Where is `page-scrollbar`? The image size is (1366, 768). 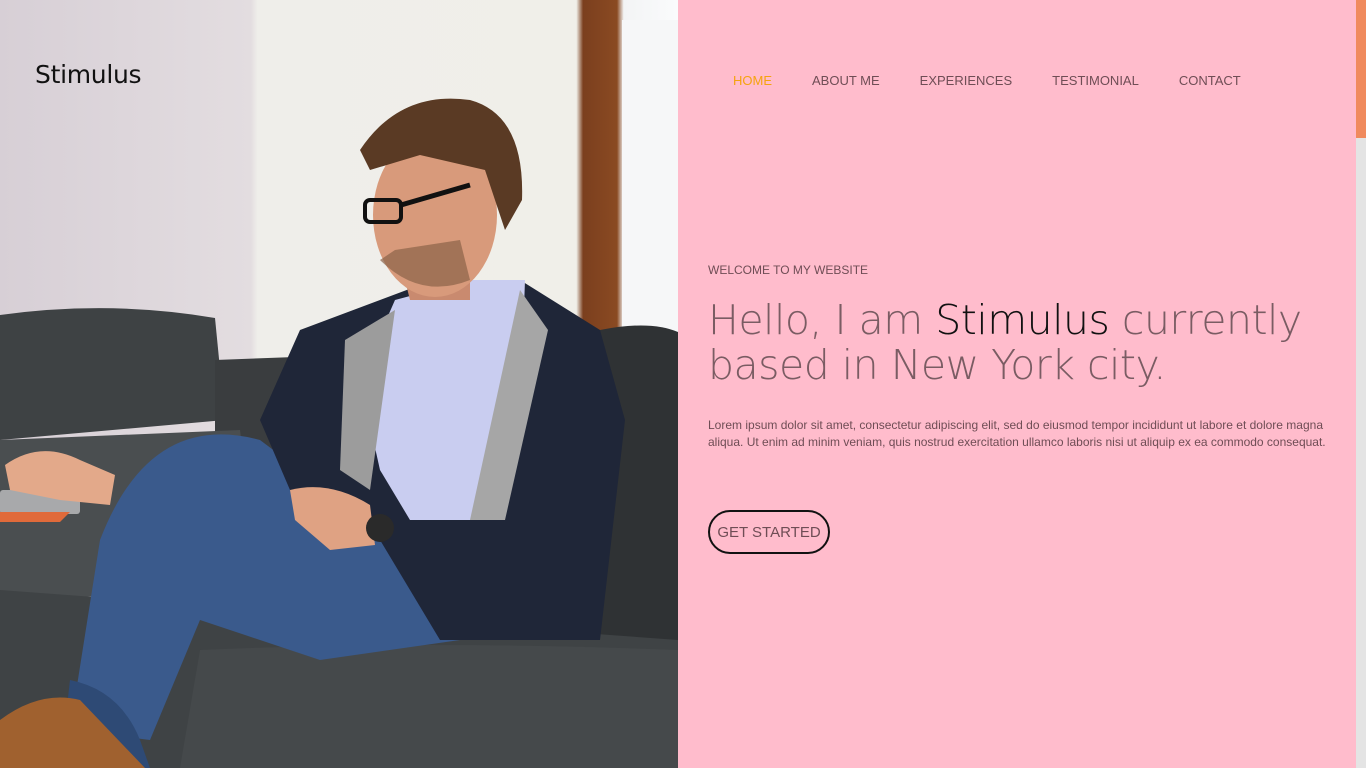 page-scrollbar is located at coordinates (1361, 384).